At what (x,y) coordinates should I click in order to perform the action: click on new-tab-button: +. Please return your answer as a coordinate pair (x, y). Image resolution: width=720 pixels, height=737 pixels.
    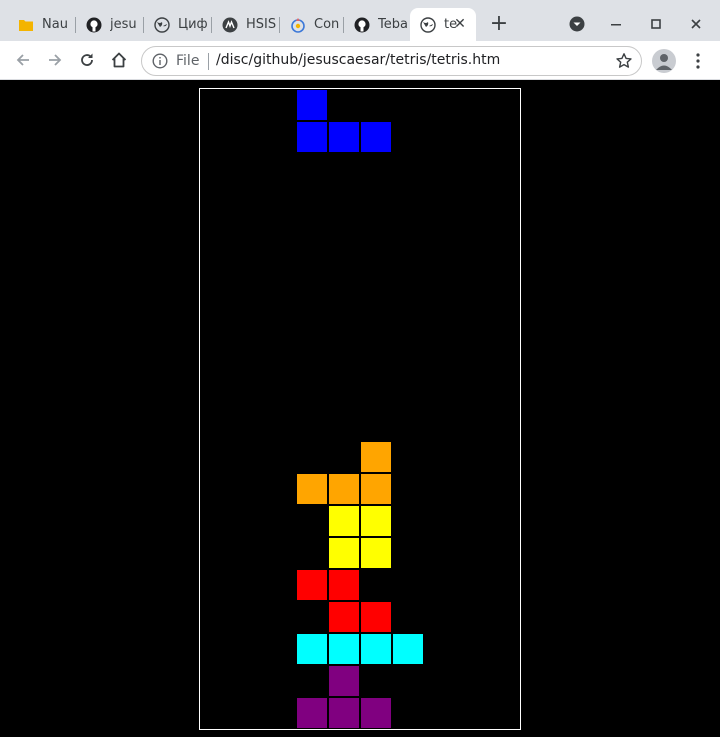
    Looking at the image, I should click on (499, 24).